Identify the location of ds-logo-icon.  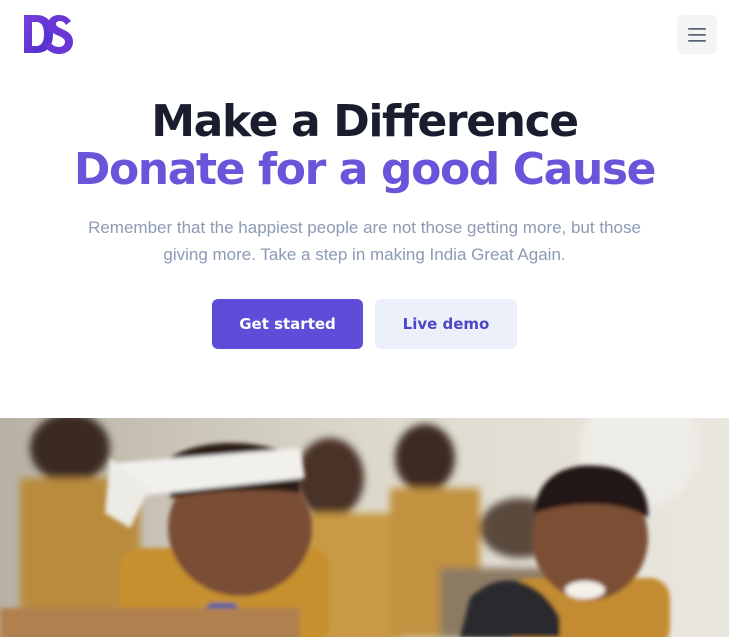
(48, 34).